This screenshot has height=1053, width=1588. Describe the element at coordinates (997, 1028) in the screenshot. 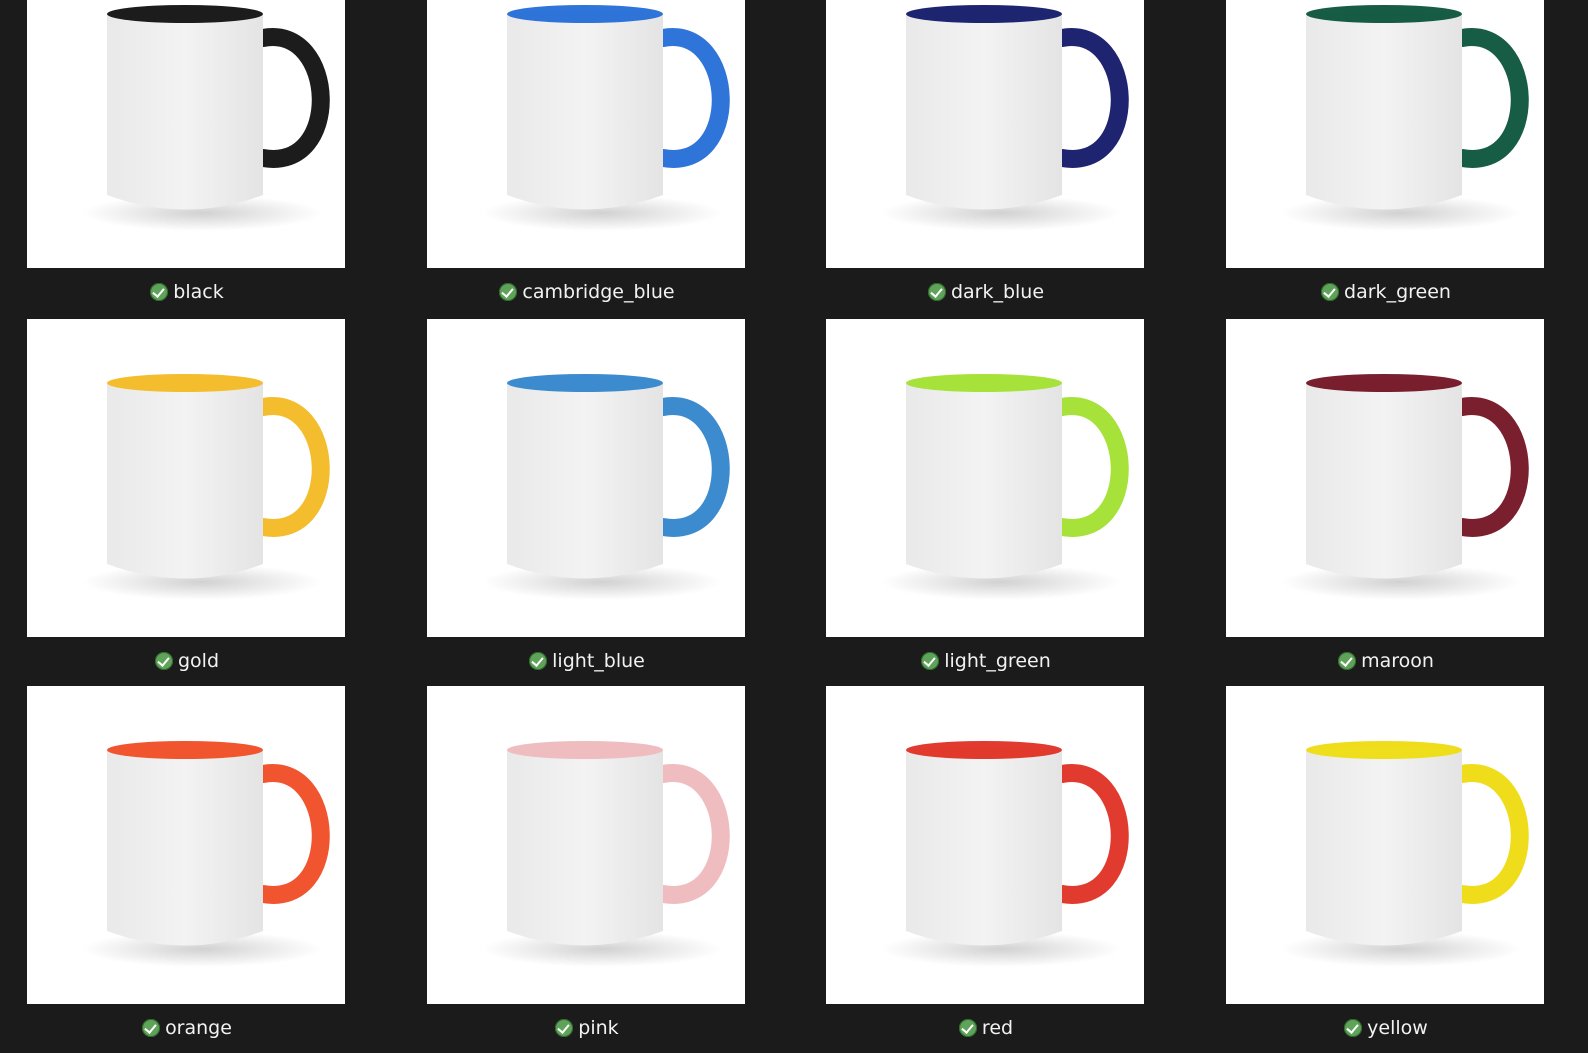

I see `file-label: red` at that location.